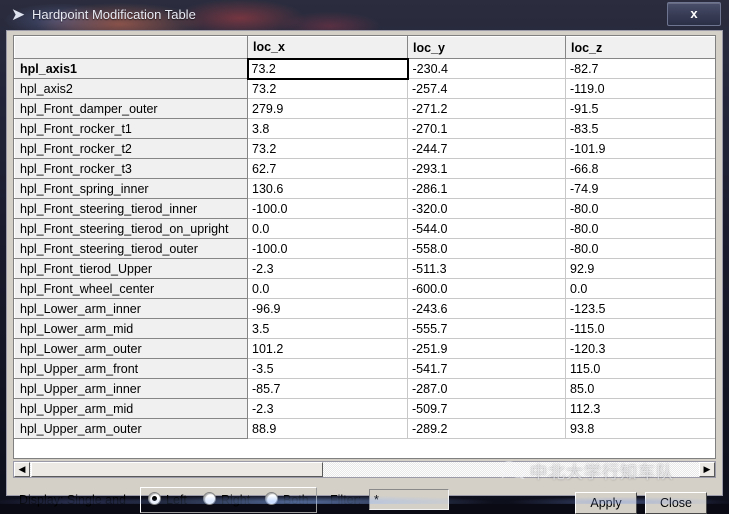 This screenshot has width=729, height=514. What do you see at coordinates (364, 408) in the screenshot?
I see `table-row: hpl_Upper_arm_mid -2.3 -509.7 112.3` at bounding box center [364, 408].